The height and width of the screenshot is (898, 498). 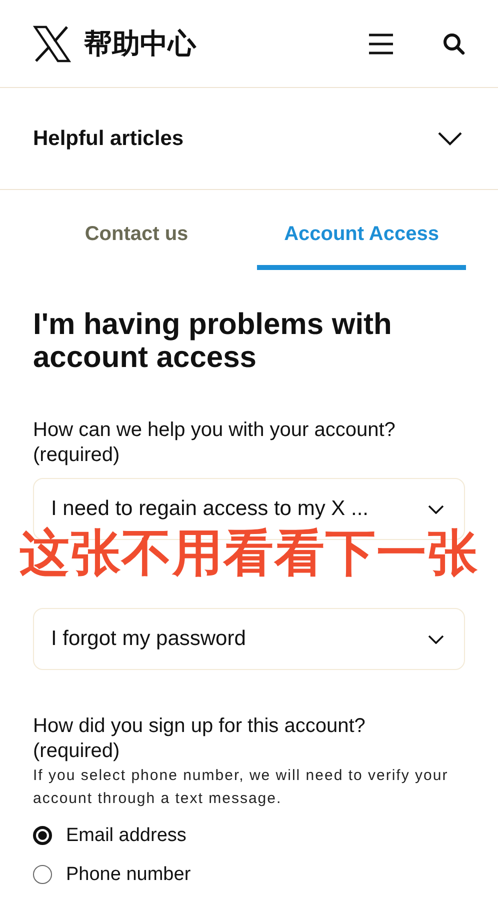 I want to click on help-center-title: 帮助中心, so click(x=140, y=44).